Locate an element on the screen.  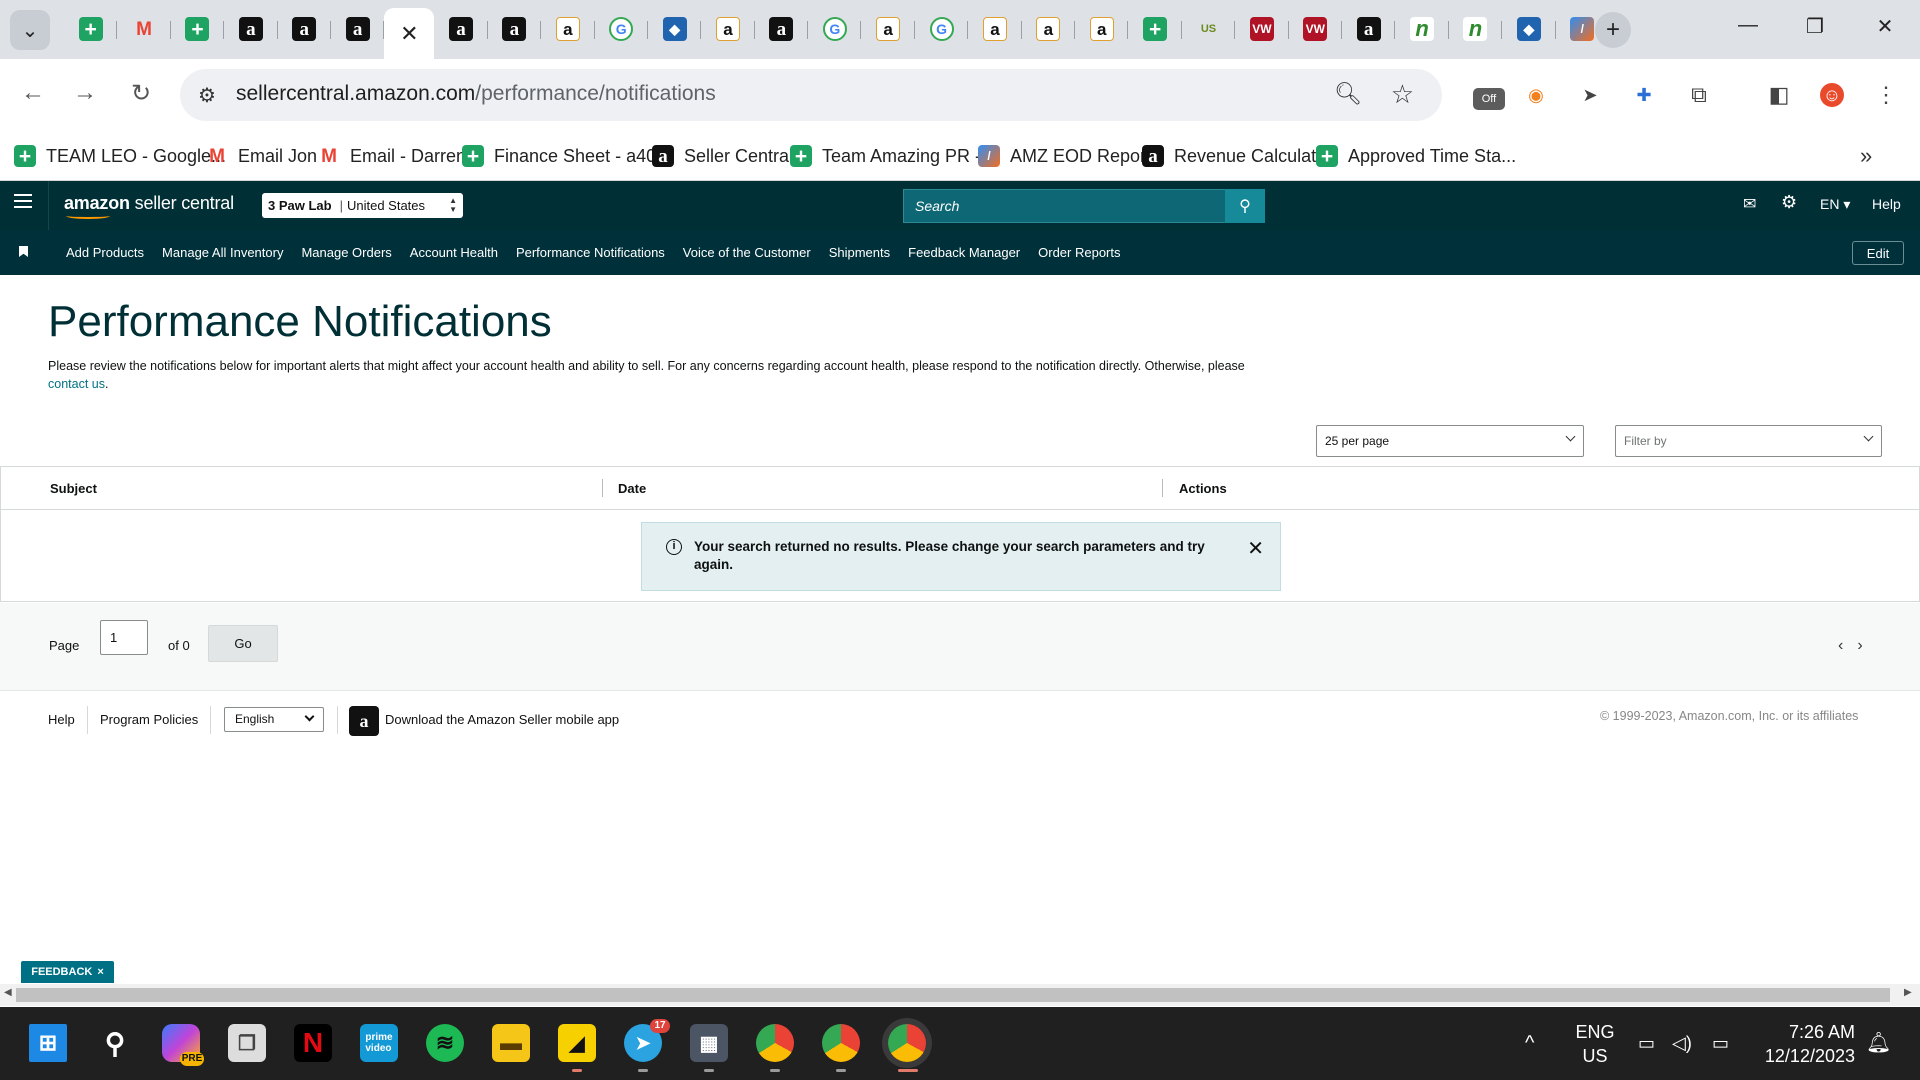
bookmark-item: / AMZ EOD Report is located at coordinates (1064, 156).